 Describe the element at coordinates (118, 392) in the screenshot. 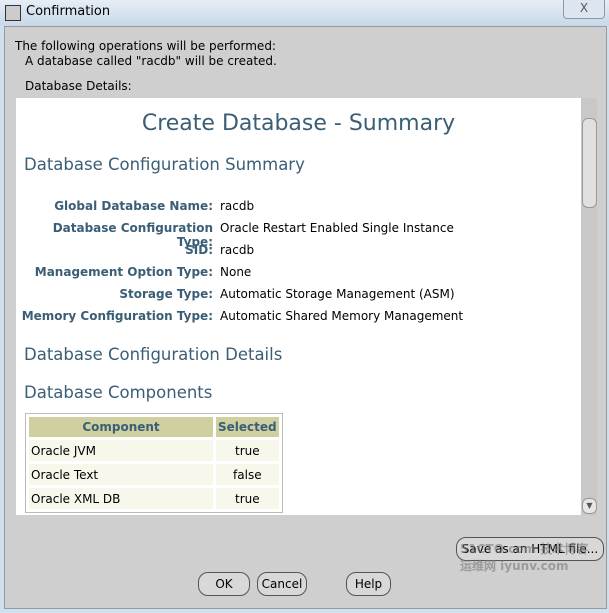

I see `section-components: Database Components` at that location.